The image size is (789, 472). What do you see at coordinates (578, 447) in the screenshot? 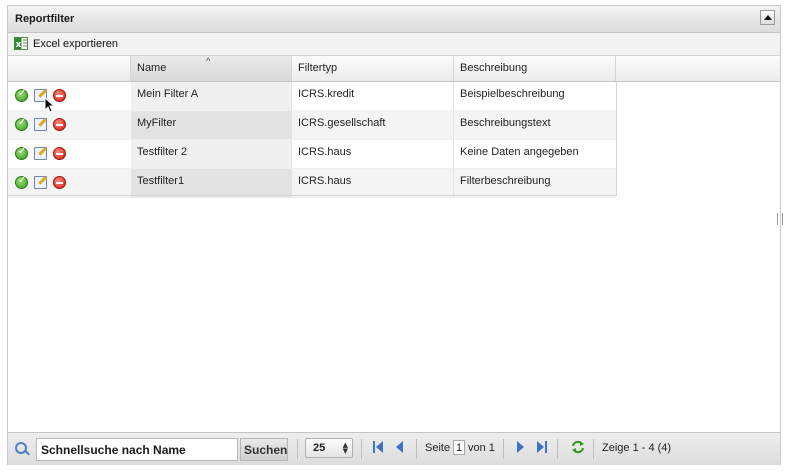
I see `refresh-icon` at bounding box center [578, 447].